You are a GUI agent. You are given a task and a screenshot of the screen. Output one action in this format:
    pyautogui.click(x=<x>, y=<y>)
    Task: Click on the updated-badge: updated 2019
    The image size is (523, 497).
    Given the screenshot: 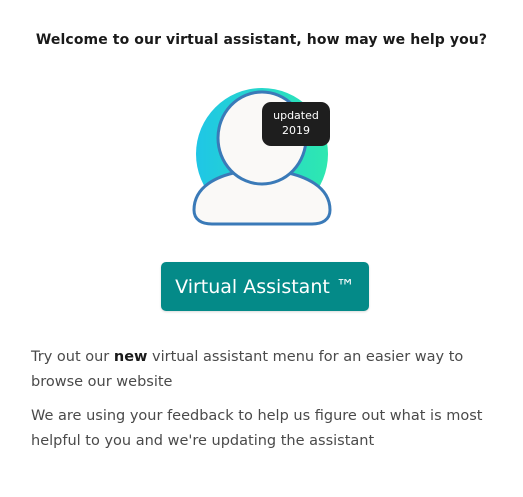 What is the action you would take?
    pyautogui.click(x=296, y=124)
    